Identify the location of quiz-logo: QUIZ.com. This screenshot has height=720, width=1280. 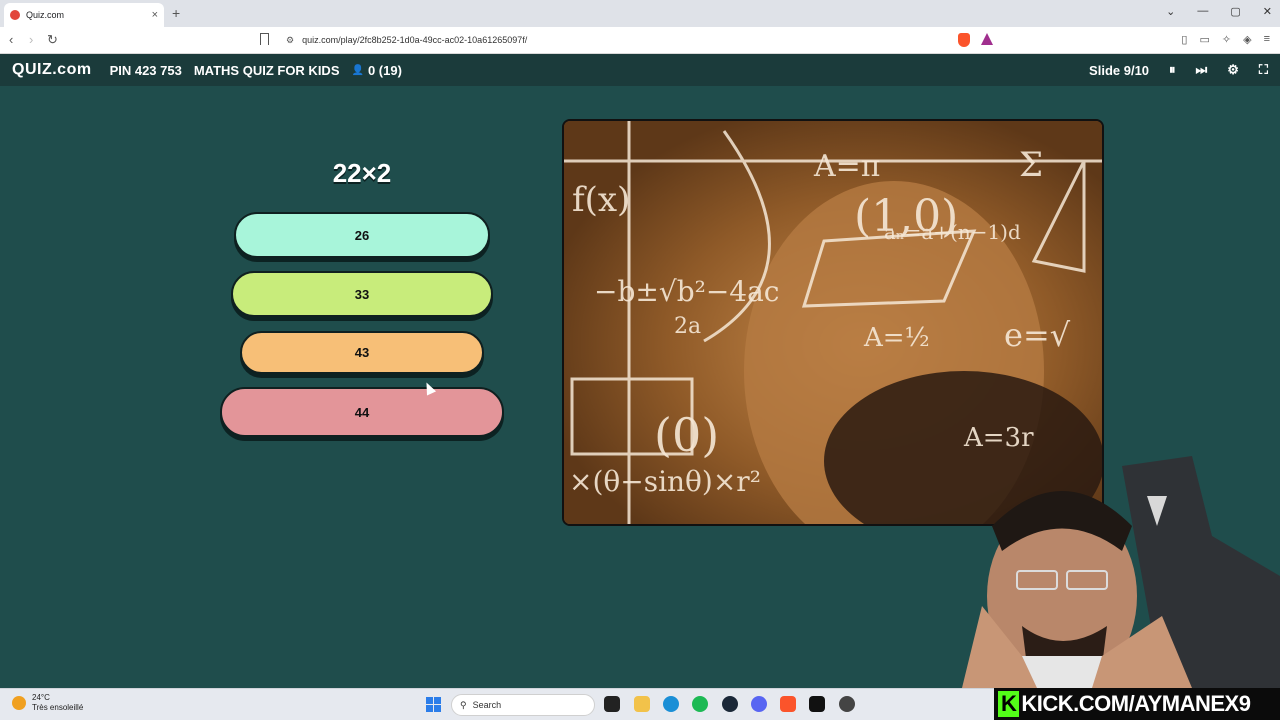
(52, 70).